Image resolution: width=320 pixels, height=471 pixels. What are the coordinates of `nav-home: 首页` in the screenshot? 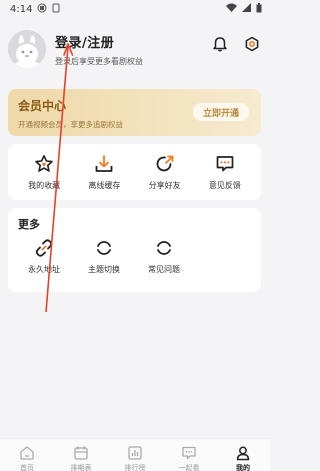 It's located at (27, 458).